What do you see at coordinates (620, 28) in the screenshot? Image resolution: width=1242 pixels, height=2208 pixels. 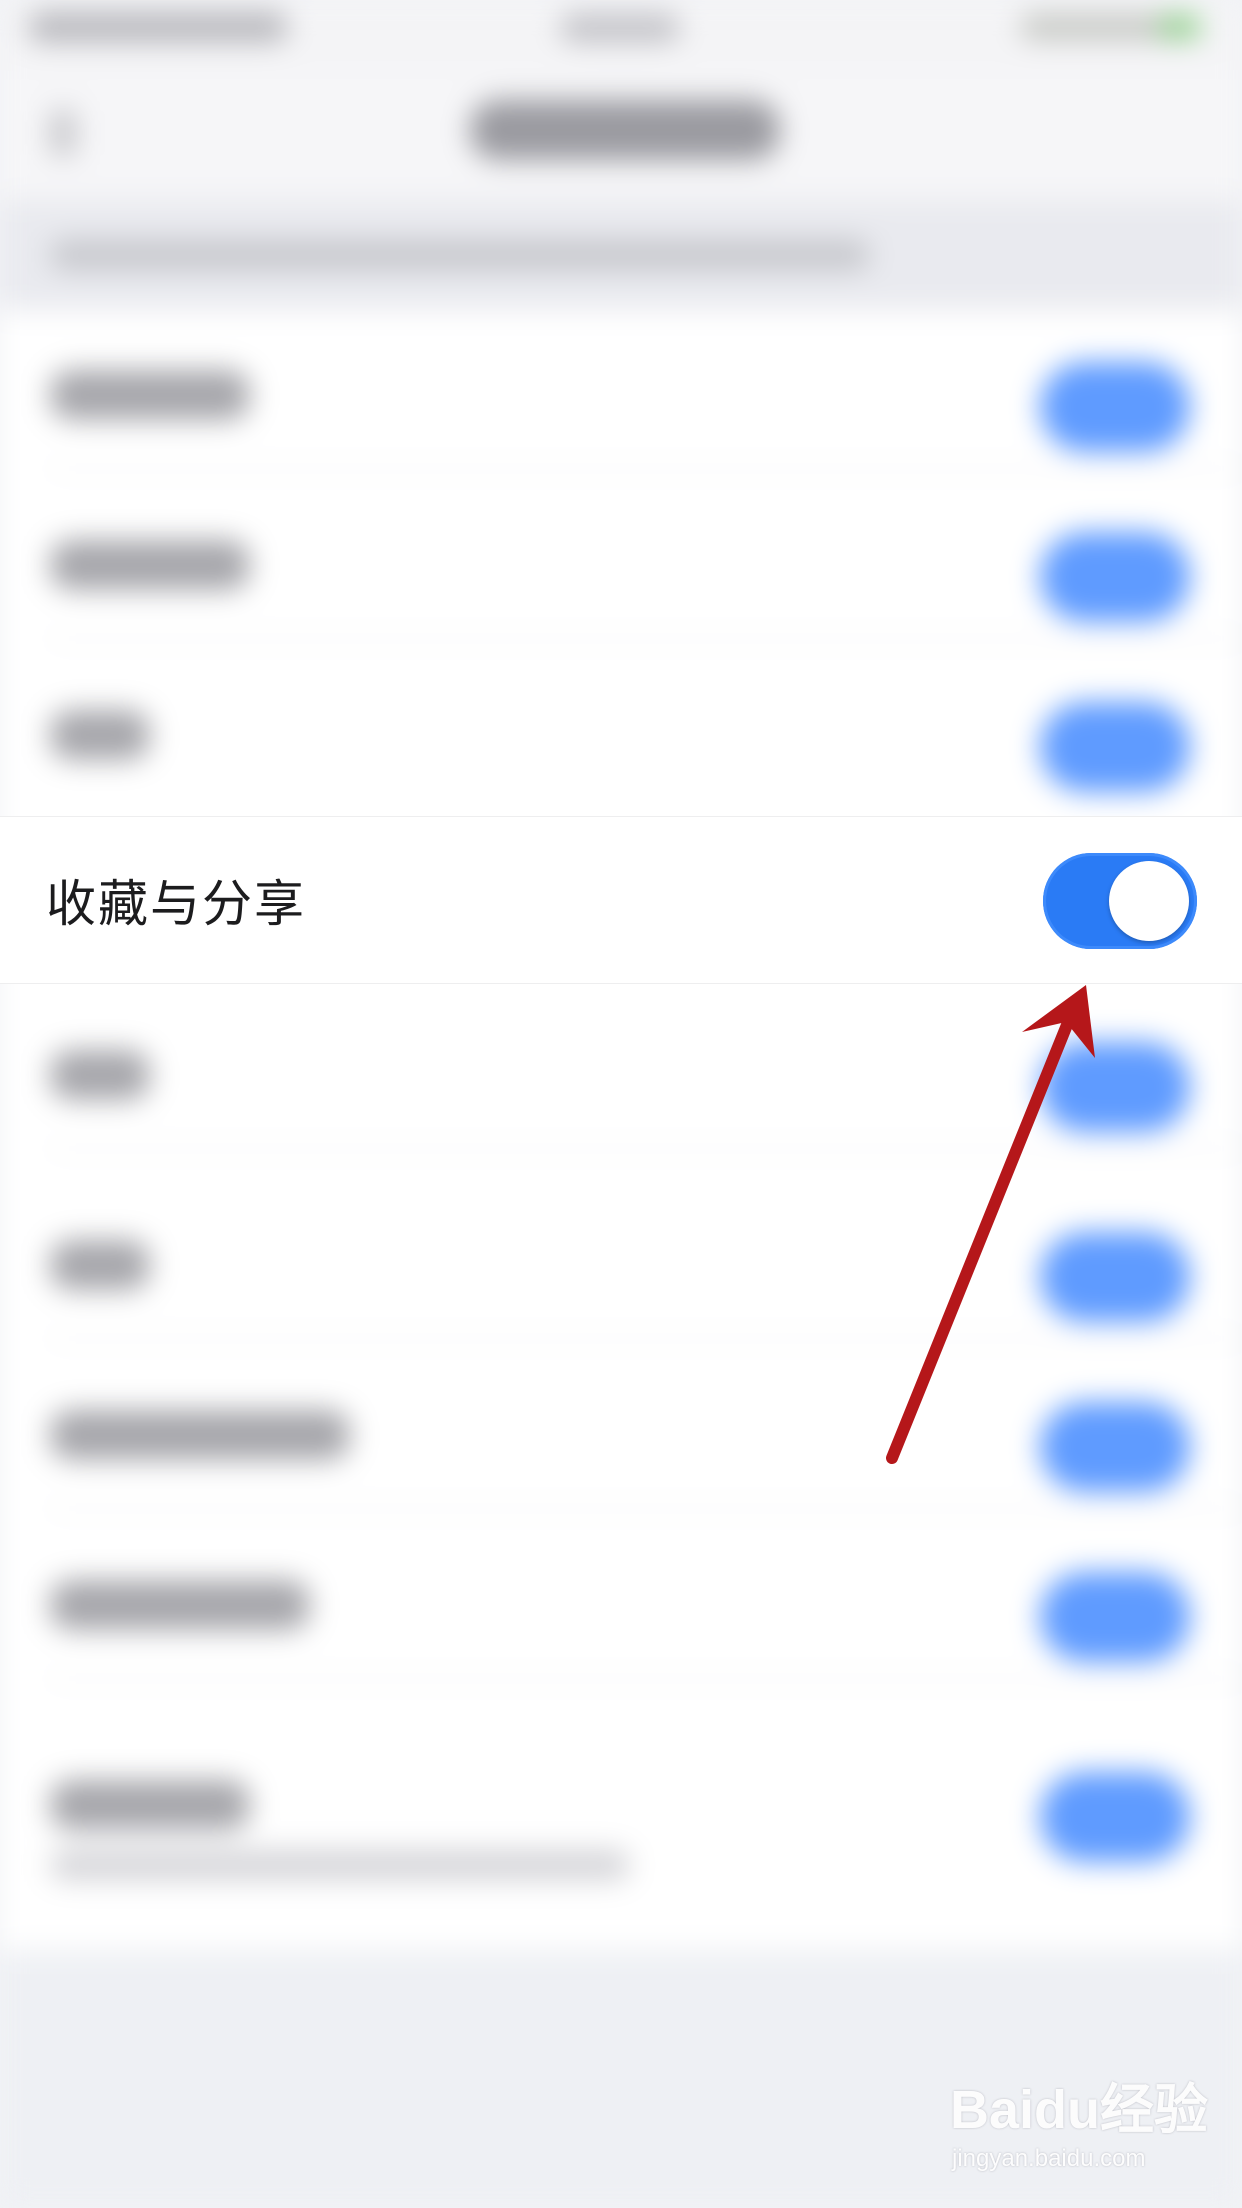 I see `status-bar-time` at bounding box center [620, 28].